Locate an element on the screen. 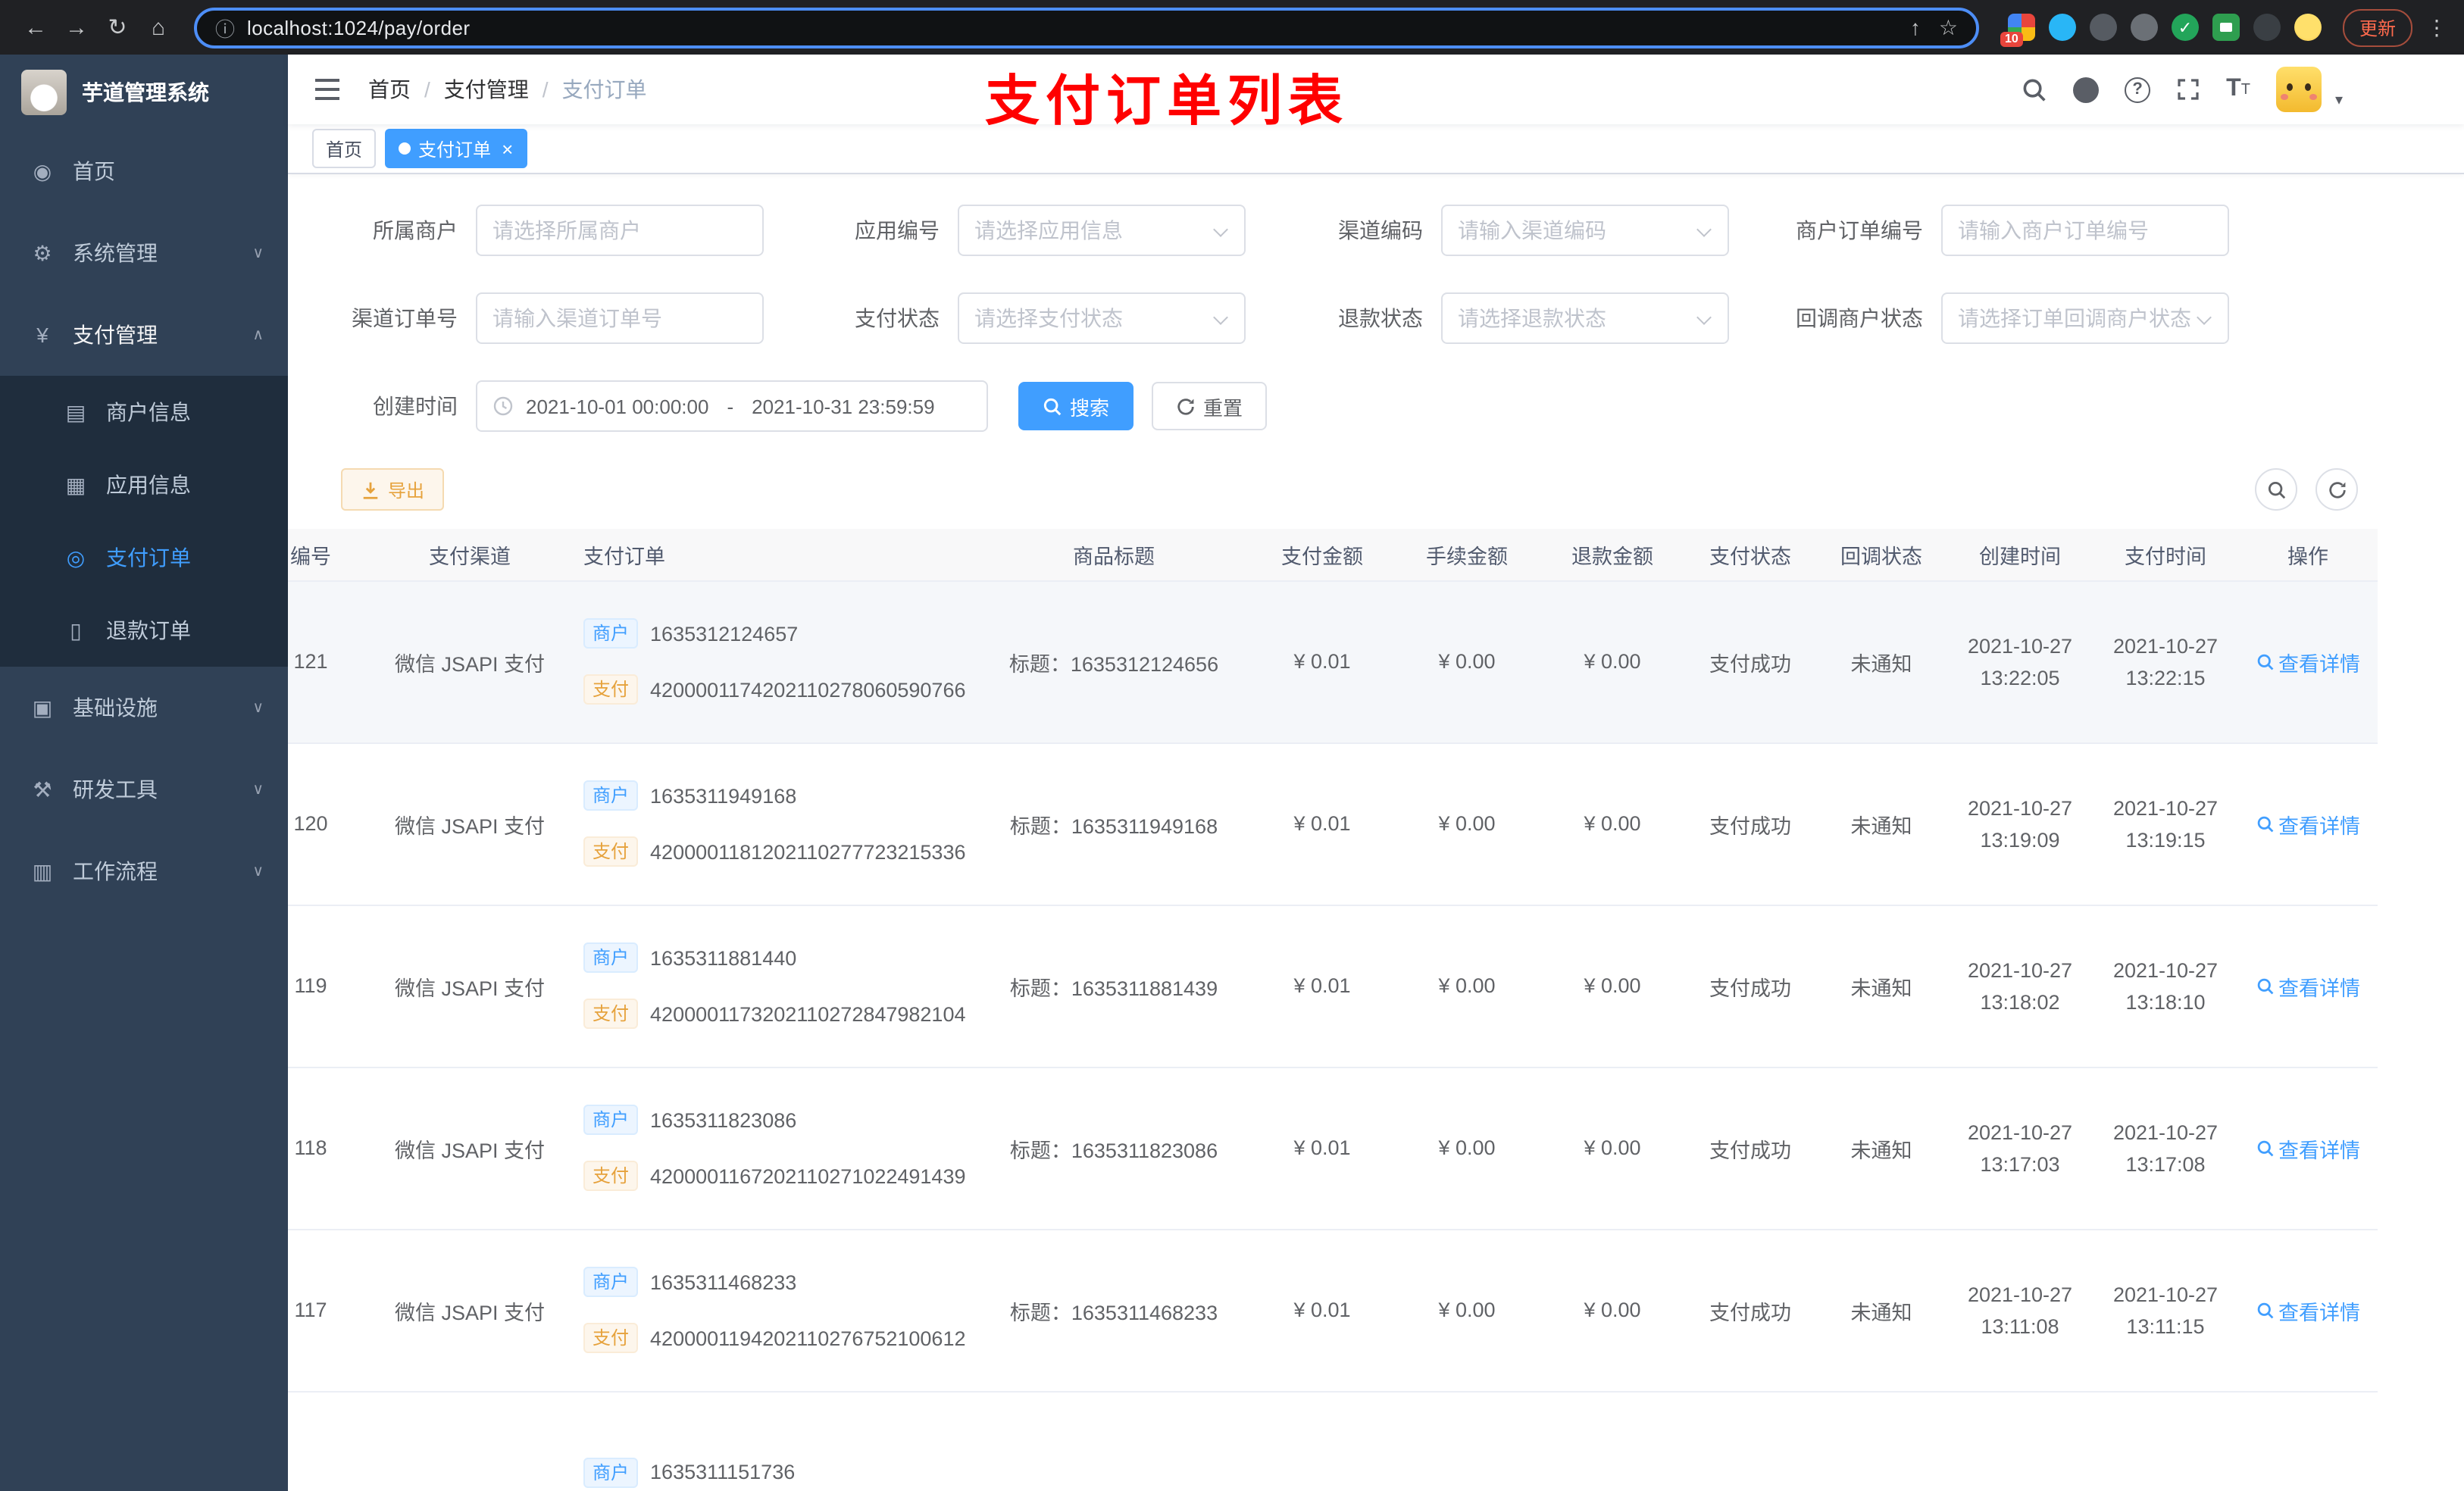  export-button: 导出 is located at coordinates (393, 489).